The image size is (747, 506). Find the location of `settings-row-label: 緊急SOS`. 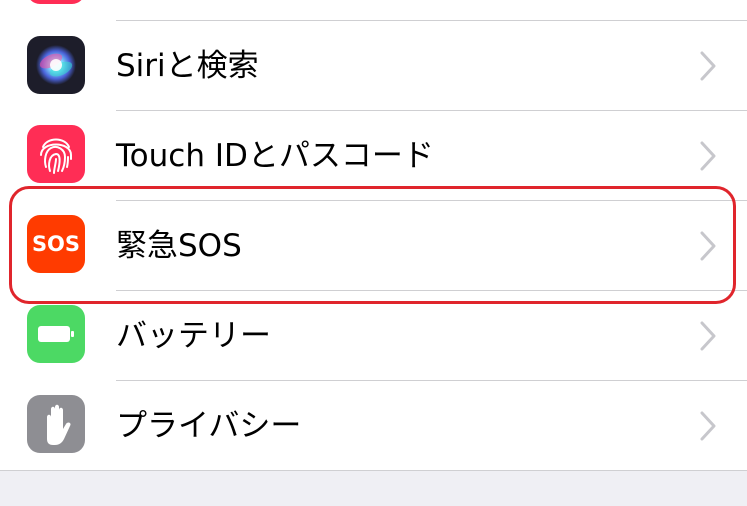

settings-row-label: 緊急SOS is located at coordinates (179, 246).